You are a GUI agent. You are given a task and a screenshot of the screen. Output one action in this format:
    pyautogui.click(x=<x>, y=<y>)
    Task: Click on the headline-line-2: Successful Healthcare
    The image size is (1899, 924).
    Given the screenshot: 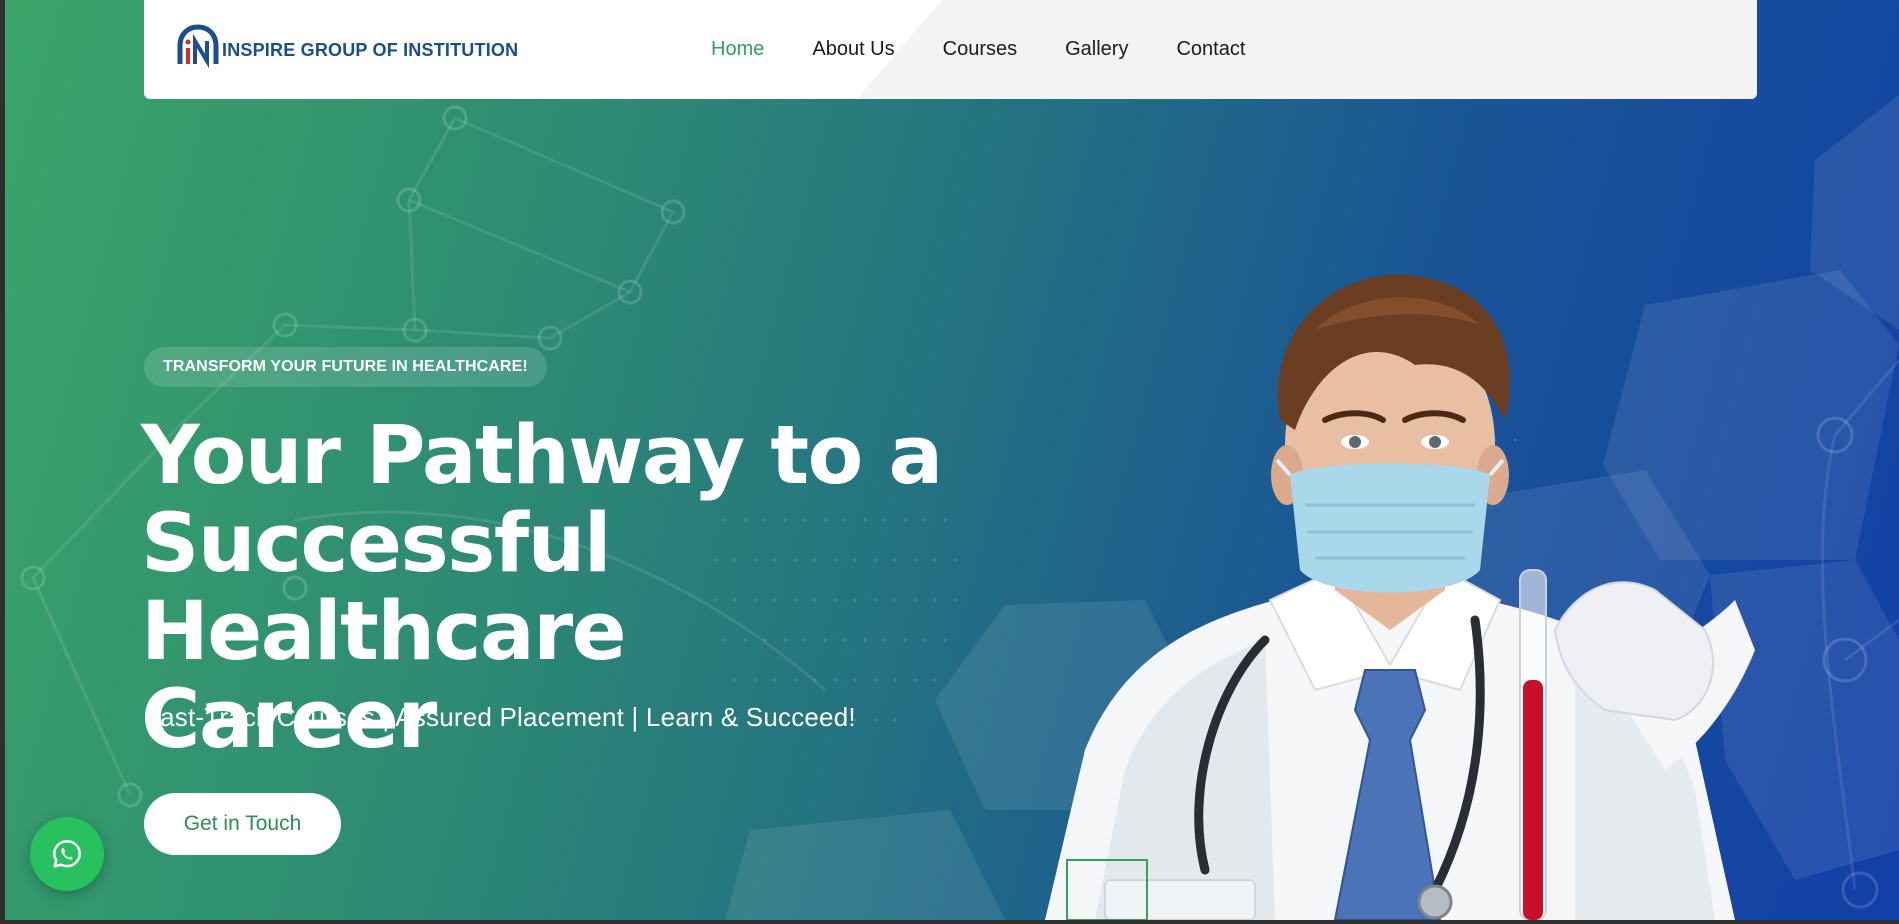 What is the action you would take?
    pyautogui.click(x=384, y=588)
    